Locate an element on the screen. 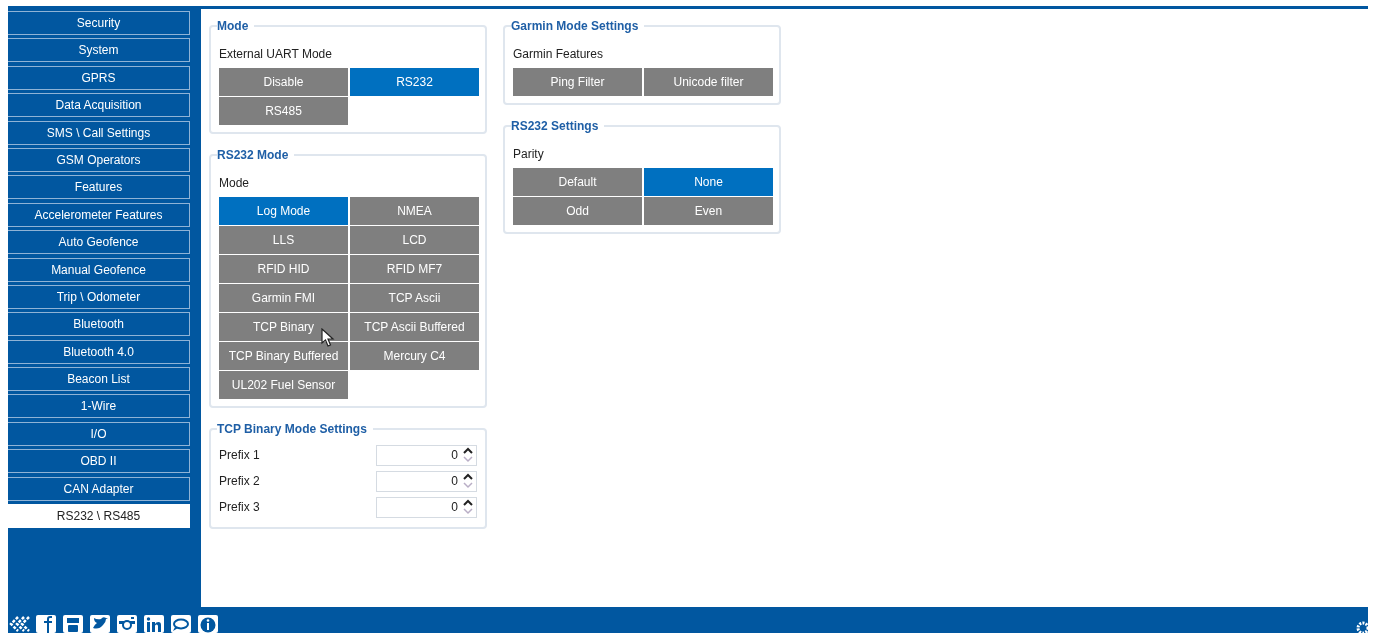  option-button: TCP Ascii Buffered is located at coordinates (414, 327).